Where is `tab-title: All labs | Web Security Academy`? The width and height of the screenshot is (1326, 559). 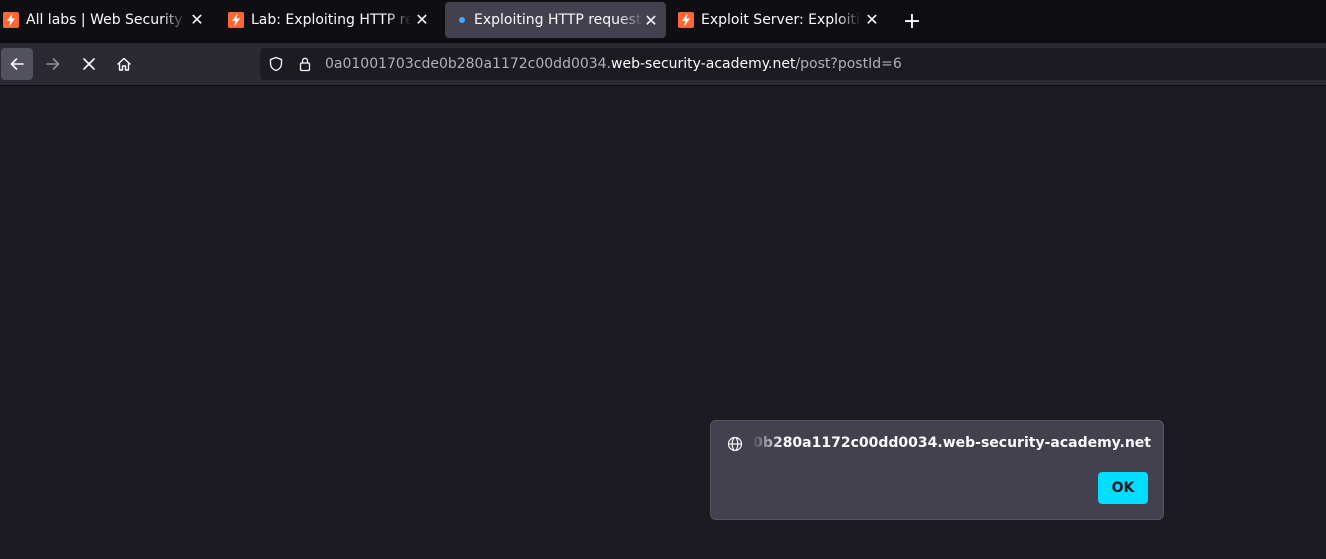
tab-title: All labs | Web Security Academy is located at coordinates (106, 19).